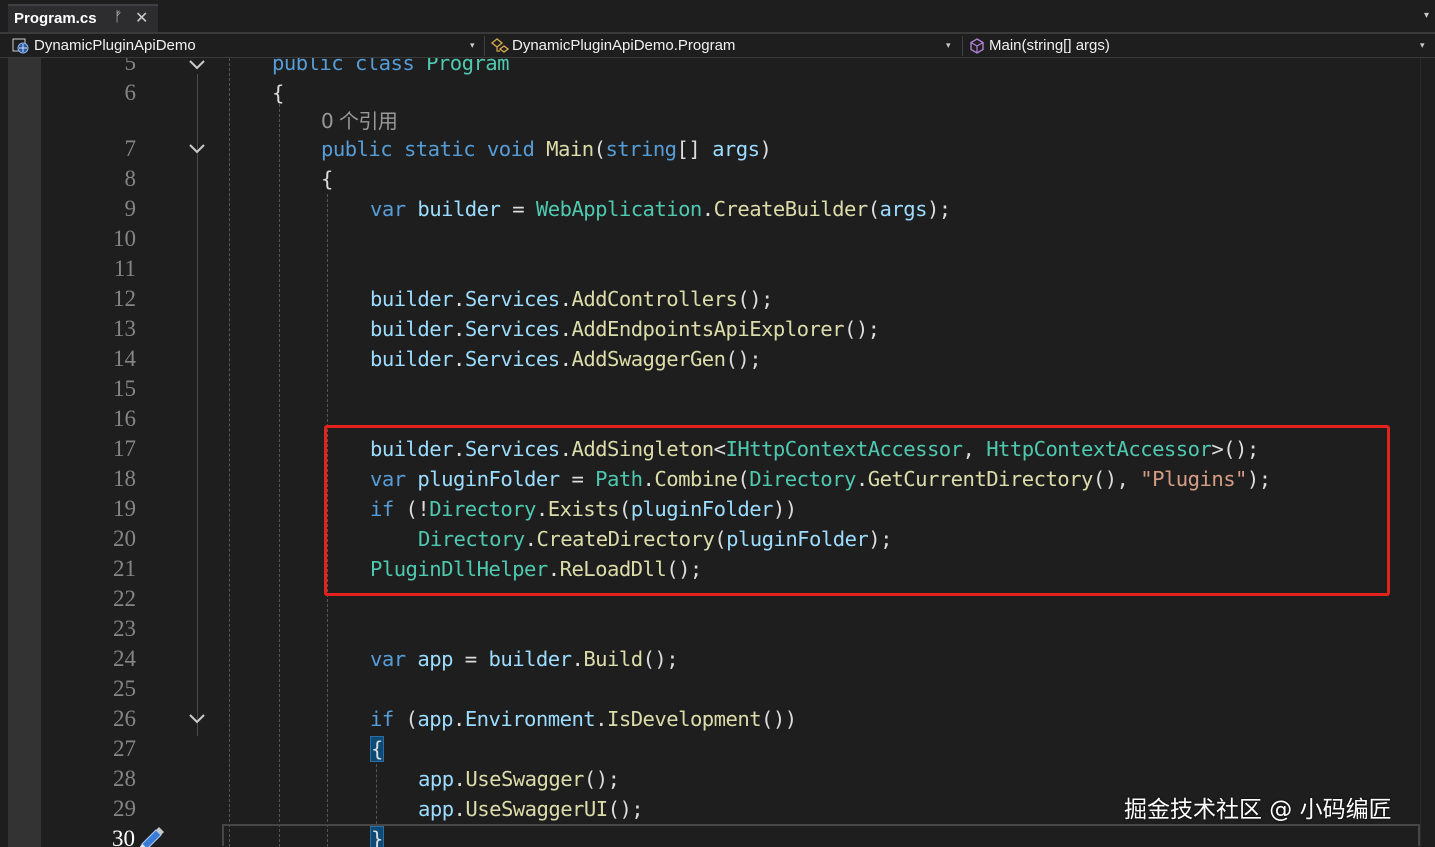 Image resolution: width=1435 pixels, height=847 pixels. What do you see at coordinates (124, 418) in the screenshot?
I see `line-number: 16` at bounding box center [124, 418].